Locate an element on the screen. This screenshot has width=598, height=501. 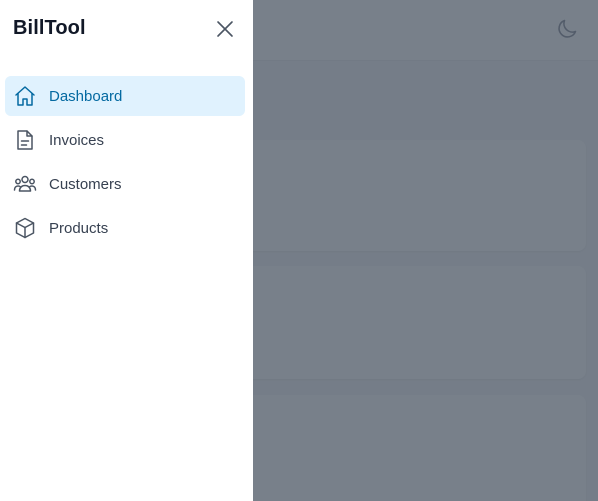
close-icon is located at coordinates (225, 29).